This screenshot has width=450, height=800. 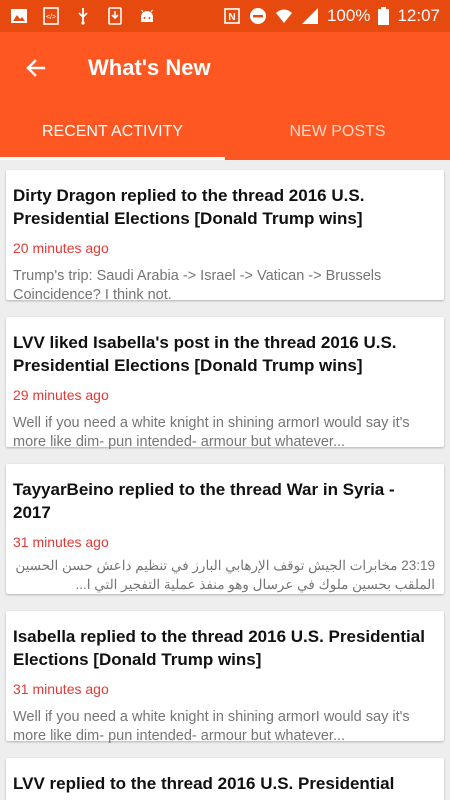 I want to click on signal-icon, so click(x=309, y=16).